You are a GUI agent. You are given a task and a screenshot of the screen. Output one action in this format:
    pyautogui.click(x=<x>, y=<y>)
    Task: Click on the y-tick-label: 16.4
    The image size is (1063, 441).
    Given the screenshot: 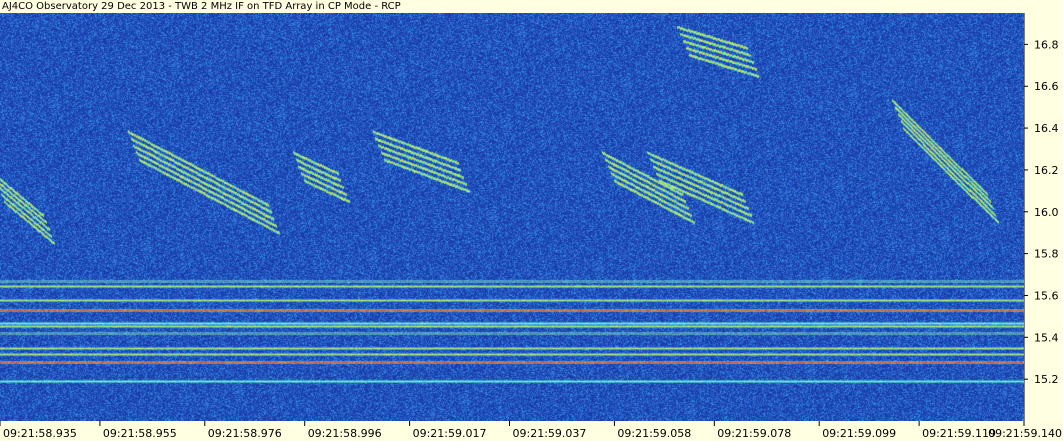 What is the action you would take?
    pyautogui.click(x=1046, y=128)
    